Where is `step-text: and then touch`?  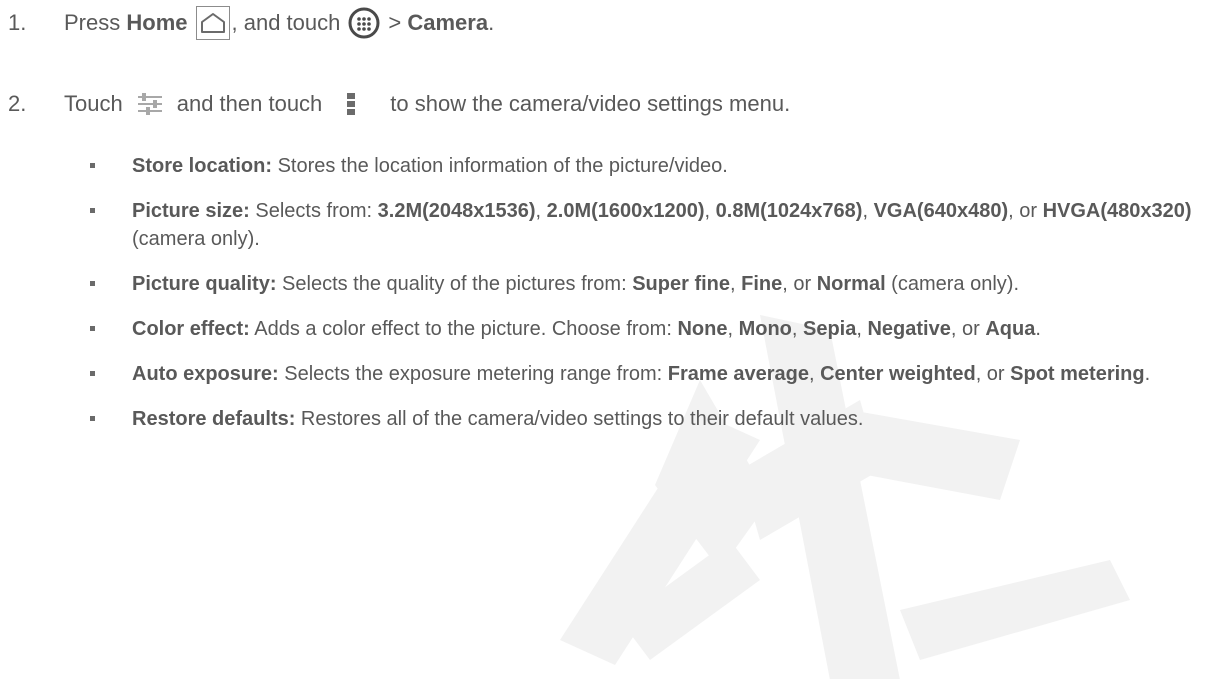
step-text: and then touch is located at coordinates (249, 103).